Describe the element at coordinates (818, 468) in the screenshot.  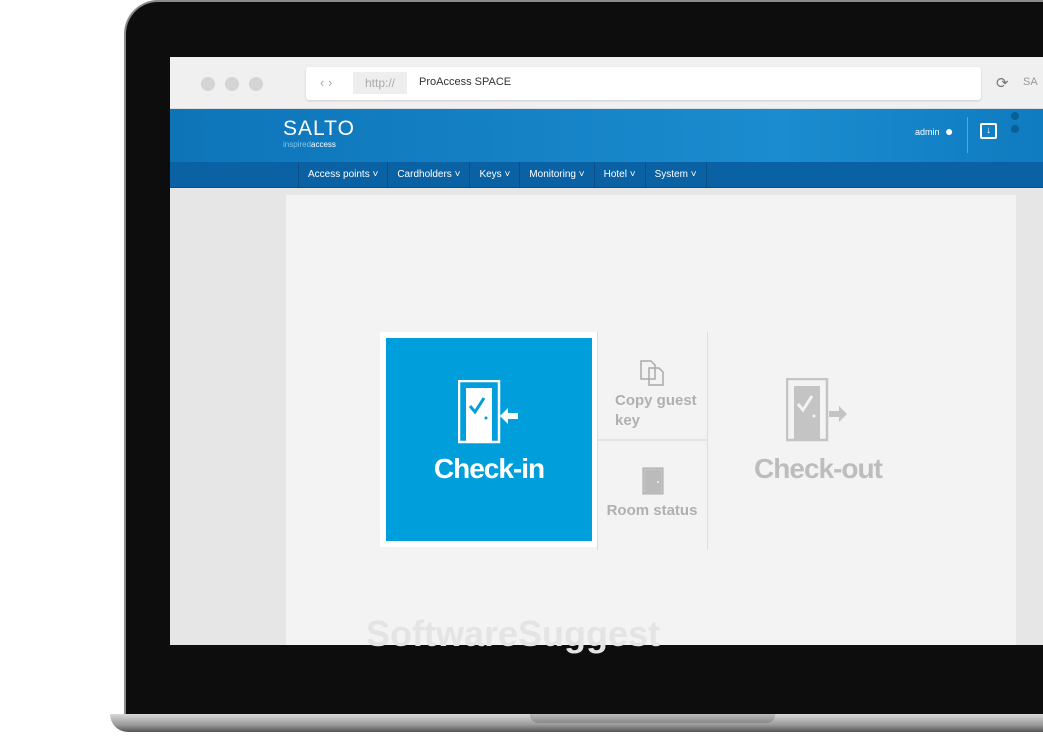
I see `checkout-label: Check-out` at that location.